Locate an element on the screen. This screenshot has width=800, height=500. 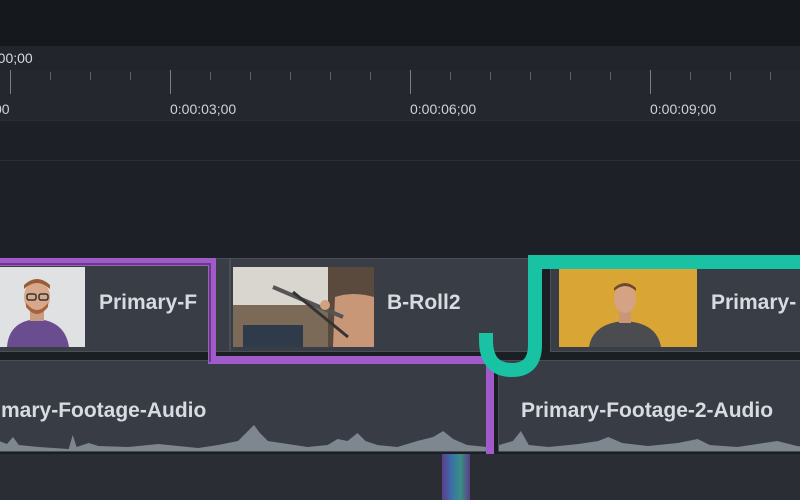
track-divider is located at coordinates (400, 160).